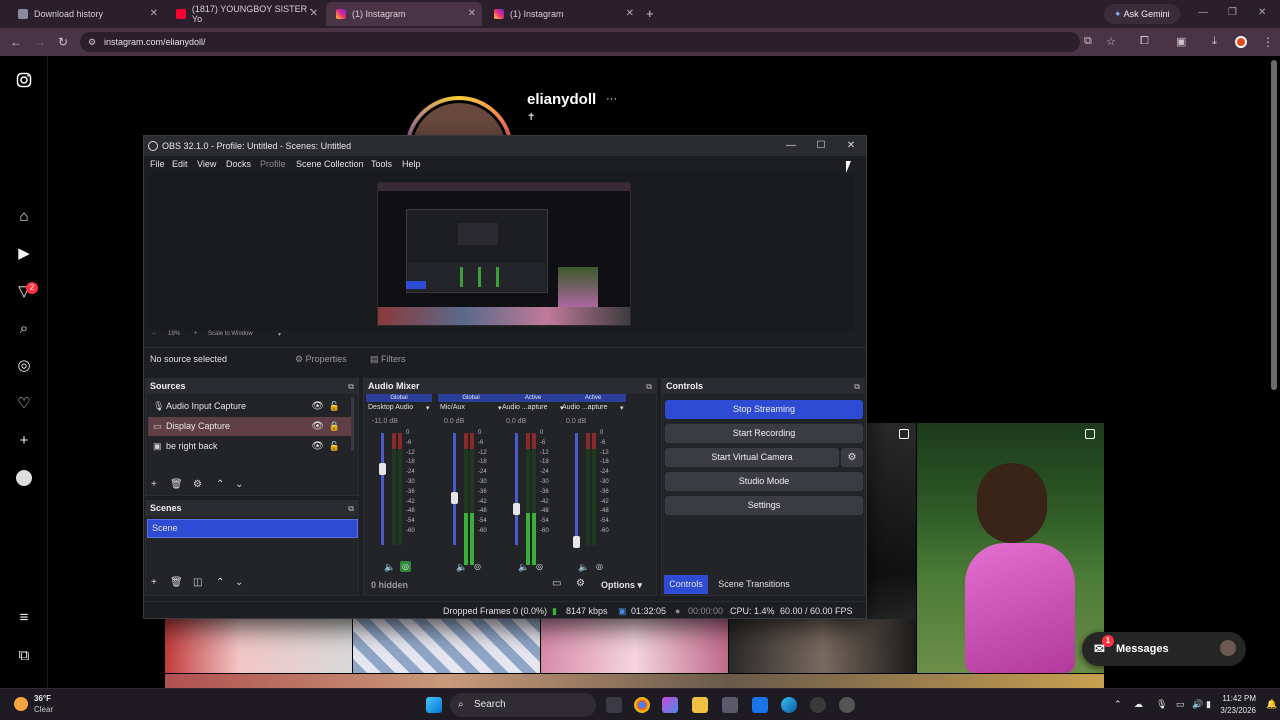 The image size is (1280, 720). What do you see at coordinates (157, 164) in the screenshot?
I see `menu-file: File` at bounding box center [157, 164].